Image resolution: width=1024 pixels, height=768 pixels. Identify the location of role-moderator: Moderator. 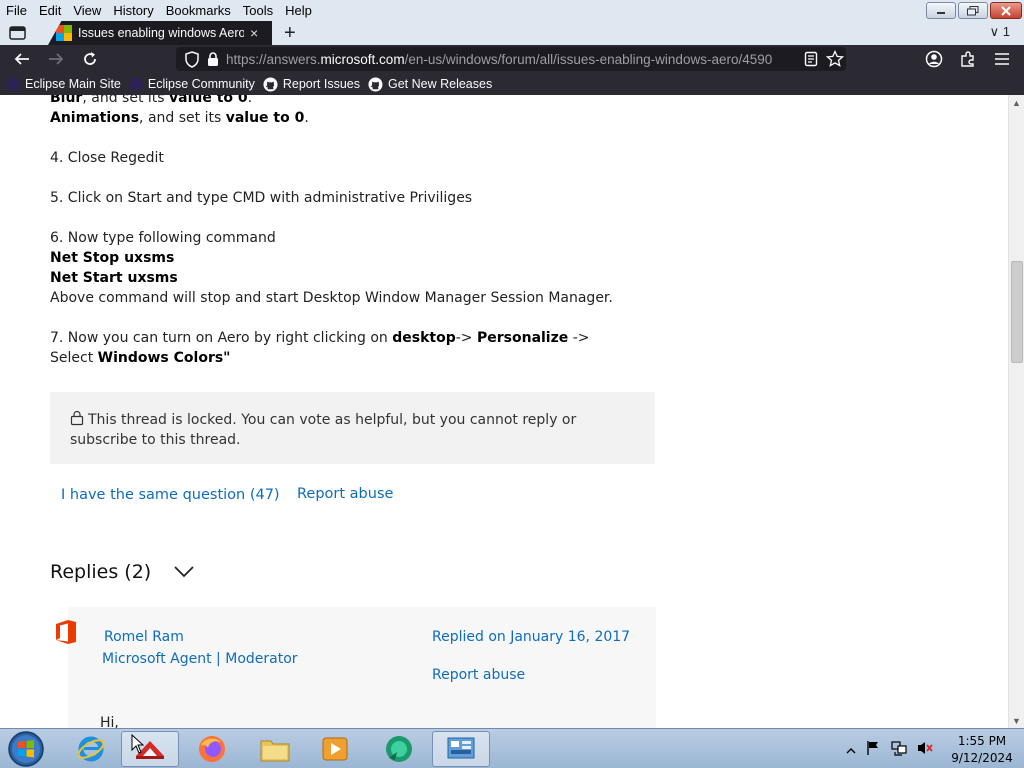
(261, 659).